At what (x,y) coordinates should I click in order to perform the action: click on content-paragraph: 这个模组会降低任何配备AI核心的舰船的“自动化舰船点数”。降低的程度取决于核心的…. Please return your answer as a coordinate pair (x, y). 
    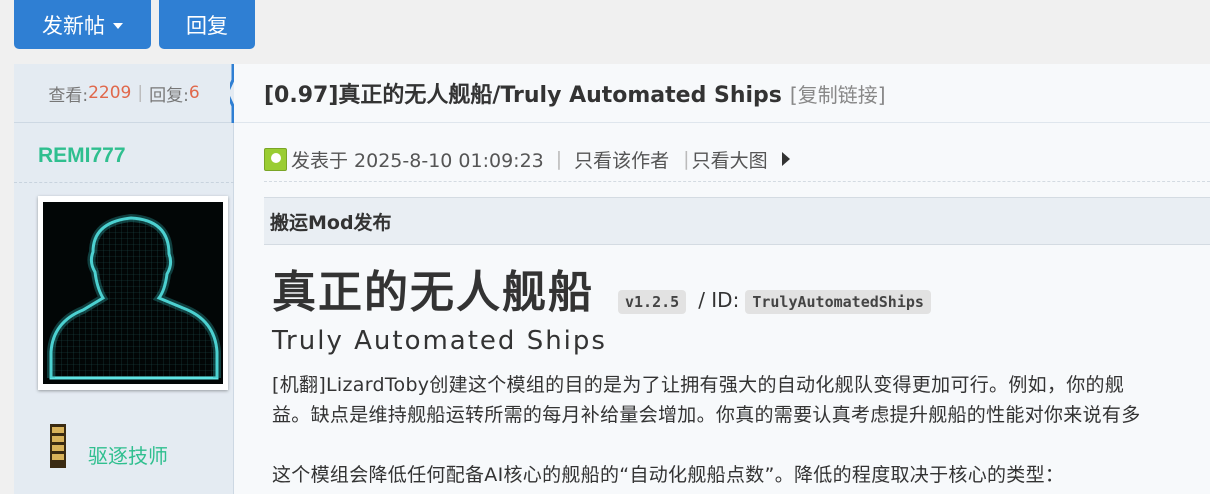
    Looking at the image, I should click on (668, 475).